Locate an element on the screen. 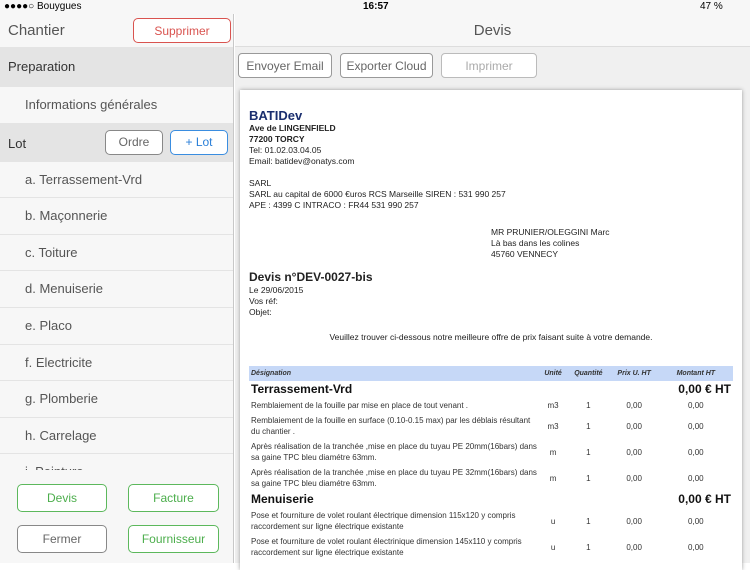 The image size is (750, 570). section-label: Lot is located at coordinates (17, 143).